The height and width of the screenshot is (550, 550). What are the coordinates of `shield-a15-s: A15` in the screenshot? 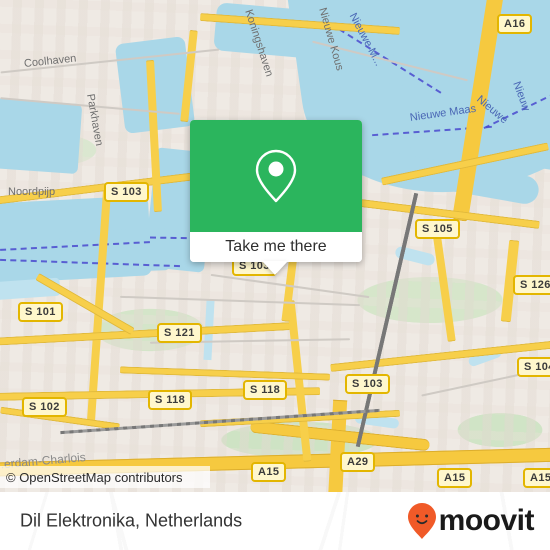 It's located at (455, 478).